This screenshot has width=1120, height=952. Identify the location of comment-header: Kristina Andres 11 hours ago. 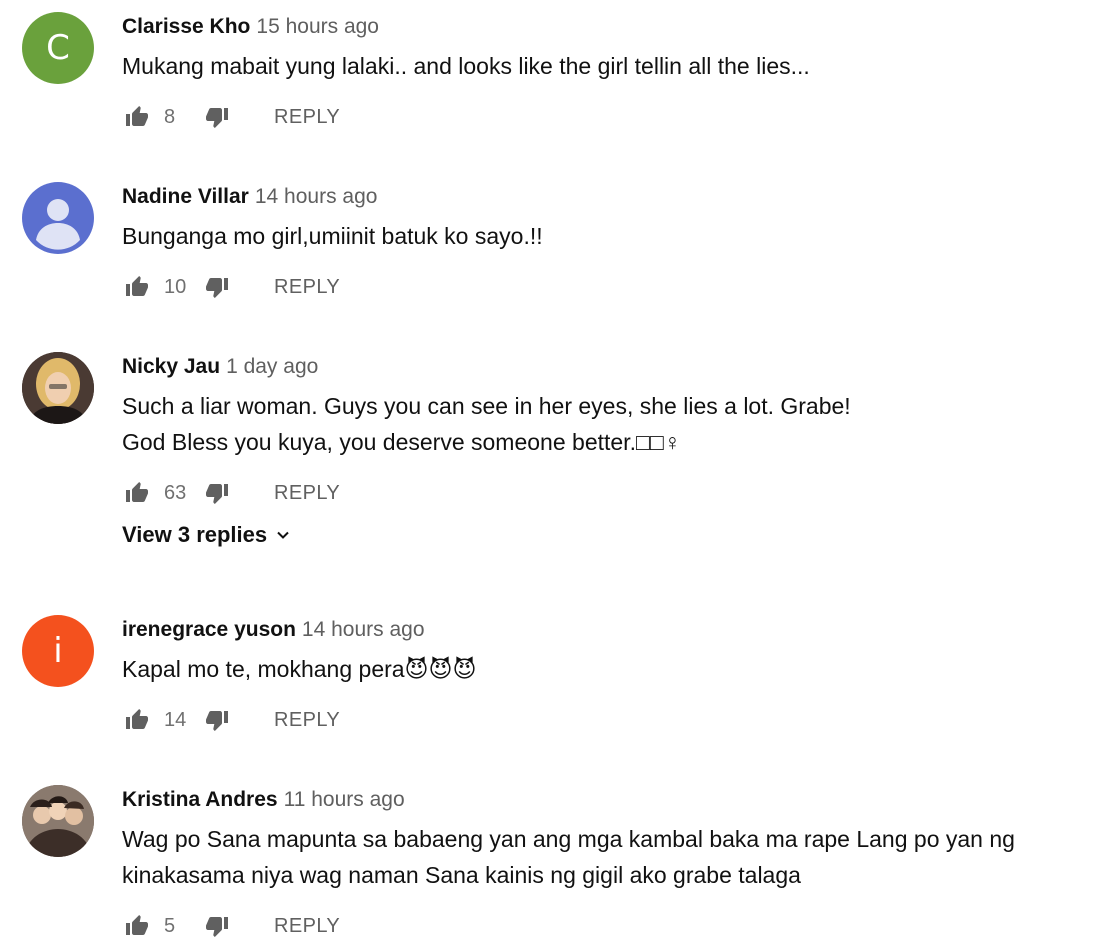
(613, 800).